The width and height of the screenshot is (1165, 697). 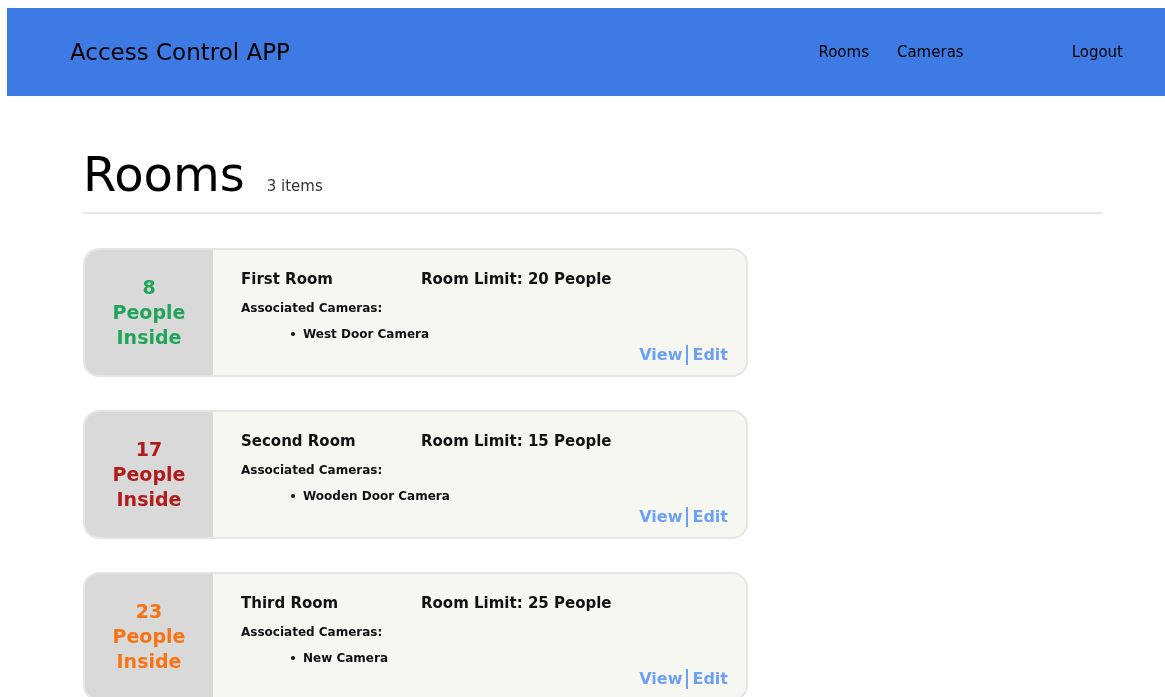 What do you see at coordinates (290, 603) in the screenshot?
I see `room-name: Third Room` at bounding box center [290, 603].